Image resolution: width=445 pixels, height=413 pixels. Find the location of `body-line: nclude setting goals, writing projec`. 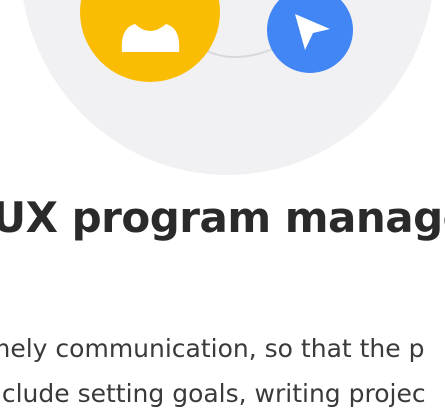

body-line: nclude setting goals, writing projec is located at coordinates (213, 393).